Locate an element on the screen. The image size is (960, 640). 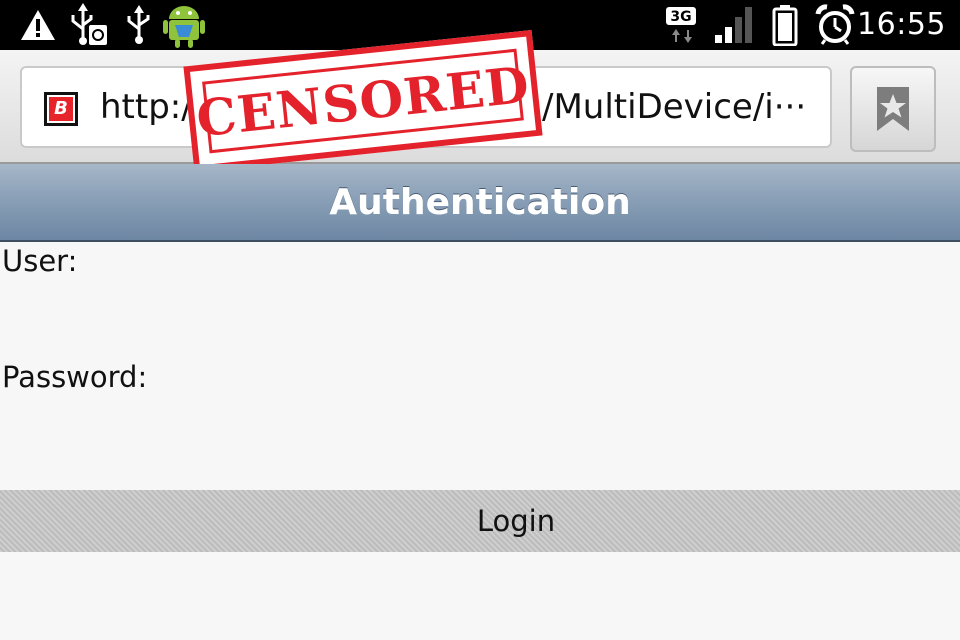
page-header: Authentication is located at coordinates (480, 203).